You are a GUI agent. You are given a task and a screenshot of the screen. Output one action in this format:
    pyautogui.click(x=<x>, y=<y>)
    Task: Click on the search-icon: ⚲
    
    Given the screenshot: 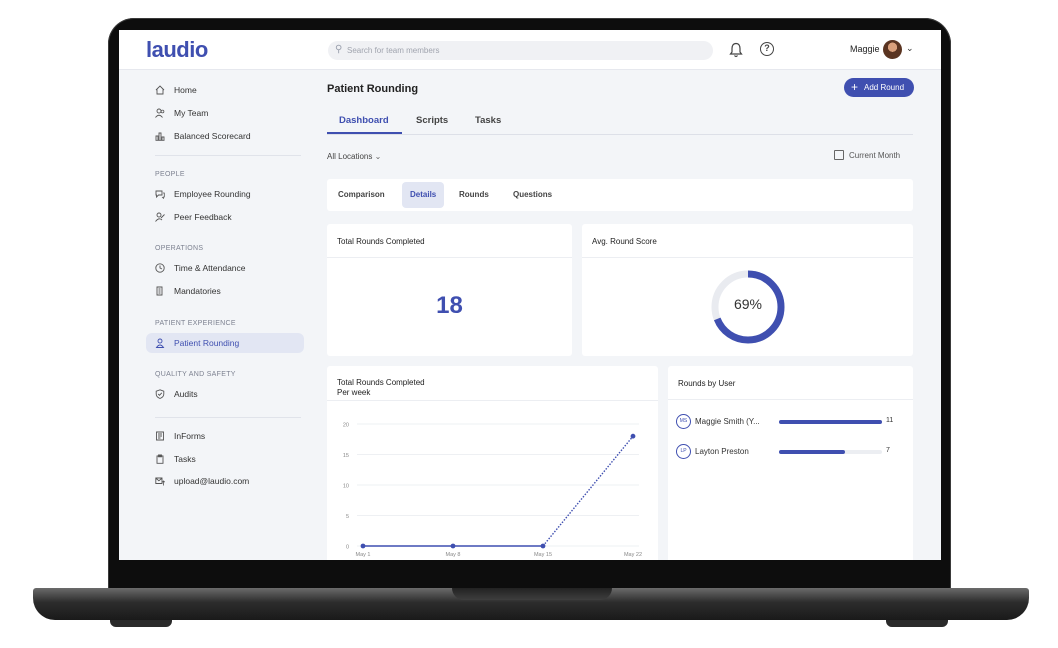 What is the action you would take?
    pyautogui.click(x=339, y=49)
    